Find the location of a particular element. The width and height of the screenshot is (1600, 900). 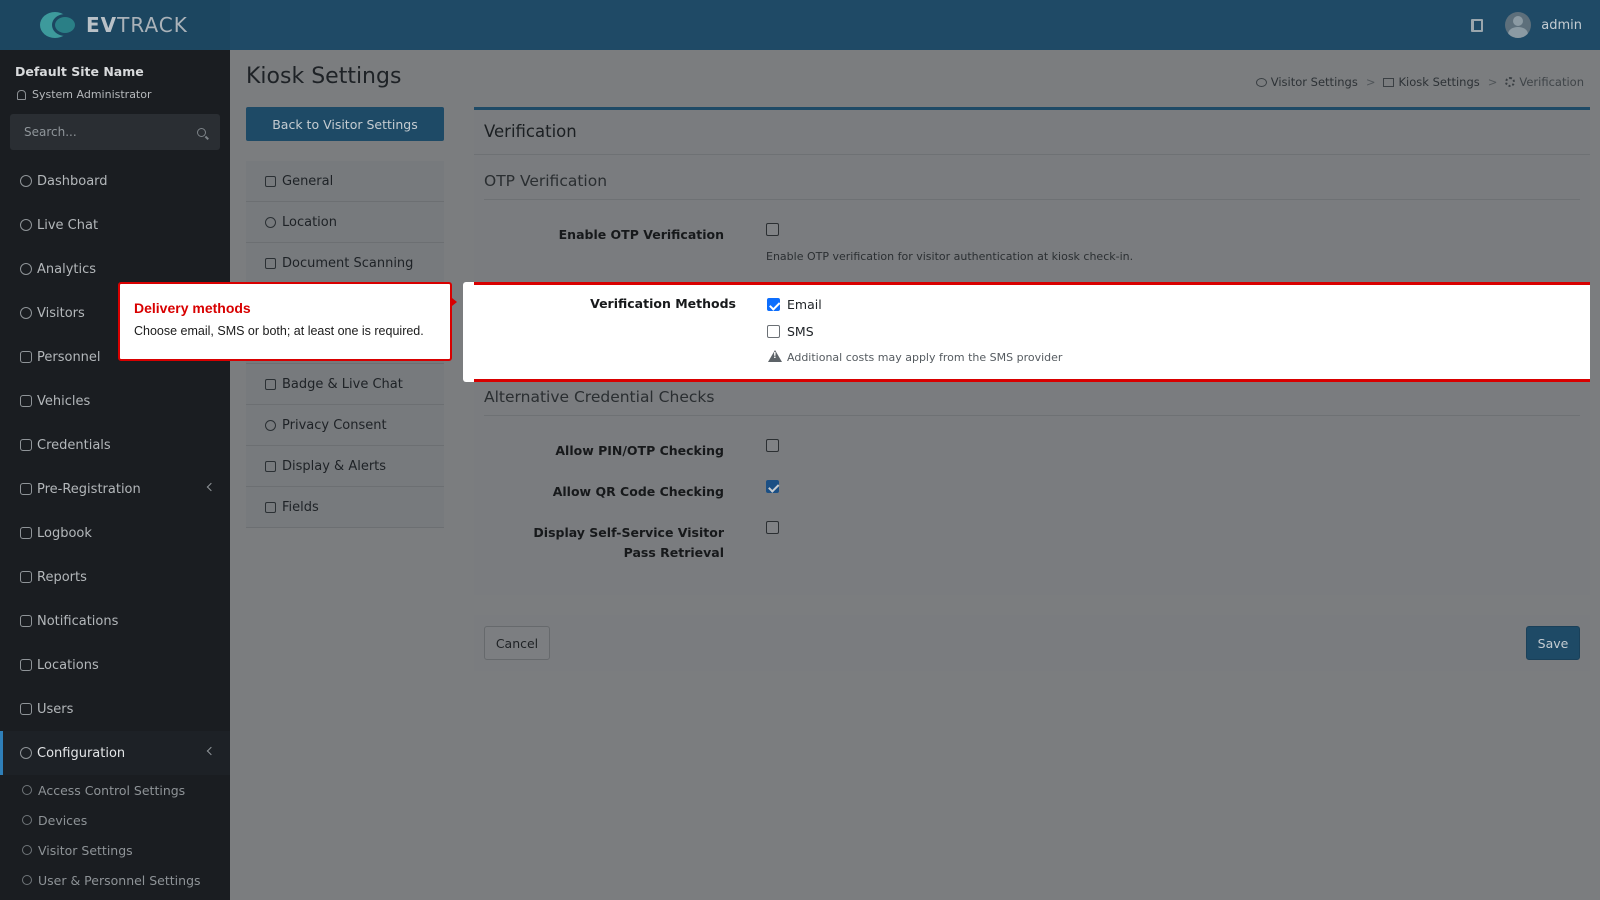

sidebar-subitem-user-personnel: User & Personnel Settings is located at coordinates (126, 880).